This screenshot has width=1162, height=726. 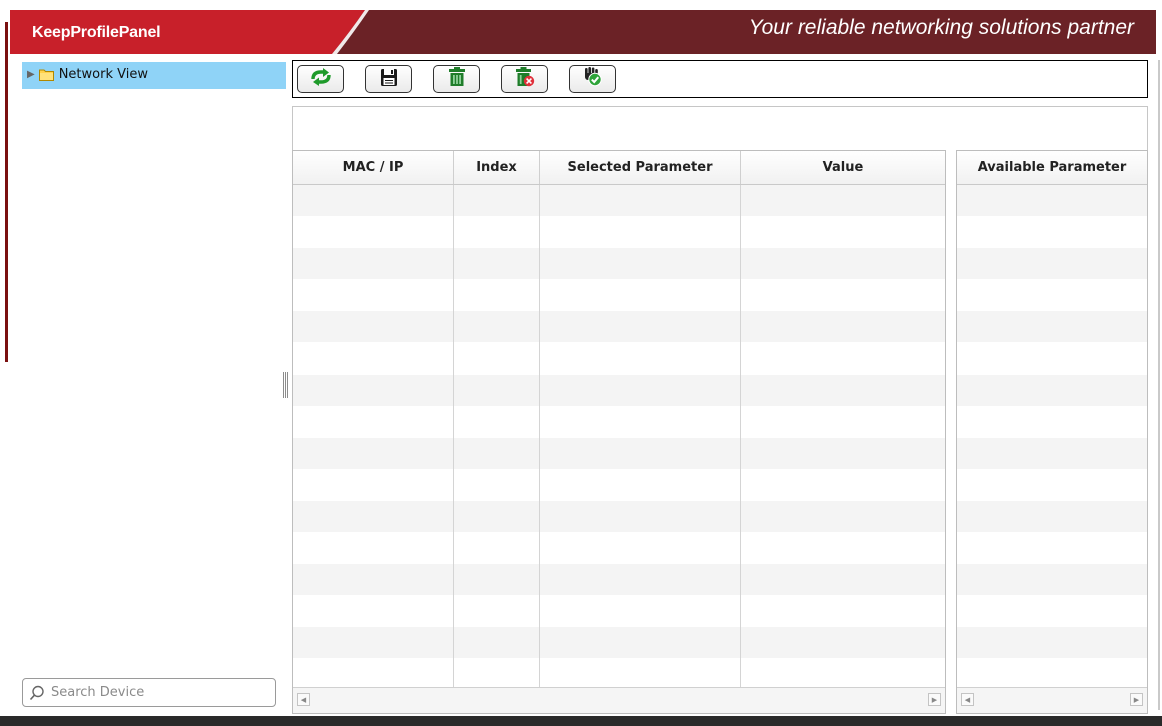 I want to click on delete-button, so click(x=456, y=79).